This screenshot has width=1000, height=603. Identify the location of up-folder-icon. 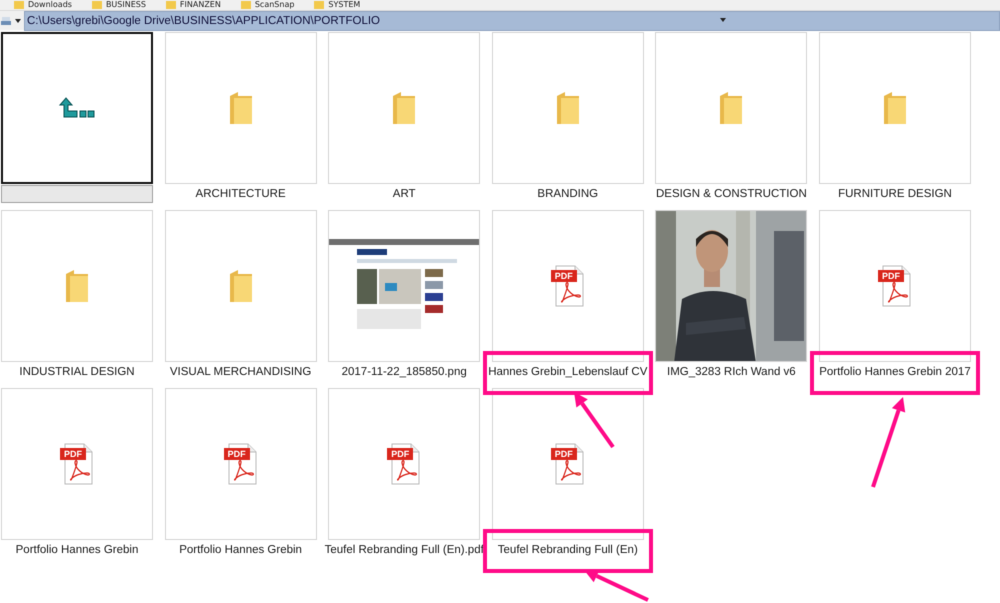
(77, 108).